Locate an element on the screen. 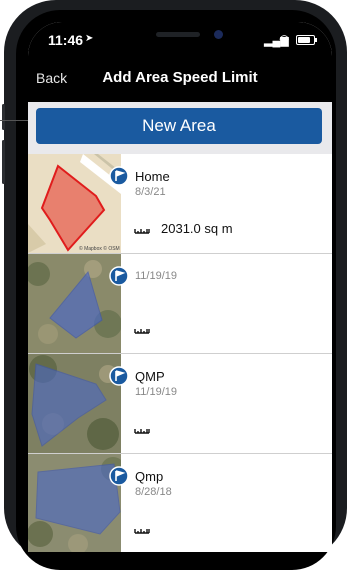 This screenshot has height=570, width=347. battery-icon is located at coordinates (306, 40).